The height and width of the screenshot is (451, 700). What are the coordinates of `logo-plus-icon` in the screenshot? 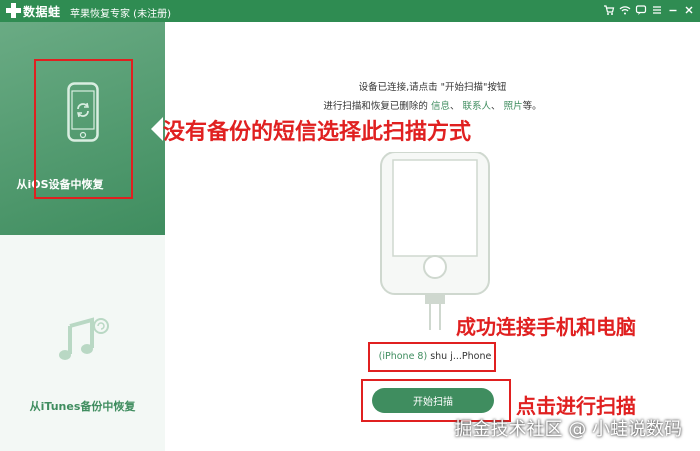 It's located at (13, 10).